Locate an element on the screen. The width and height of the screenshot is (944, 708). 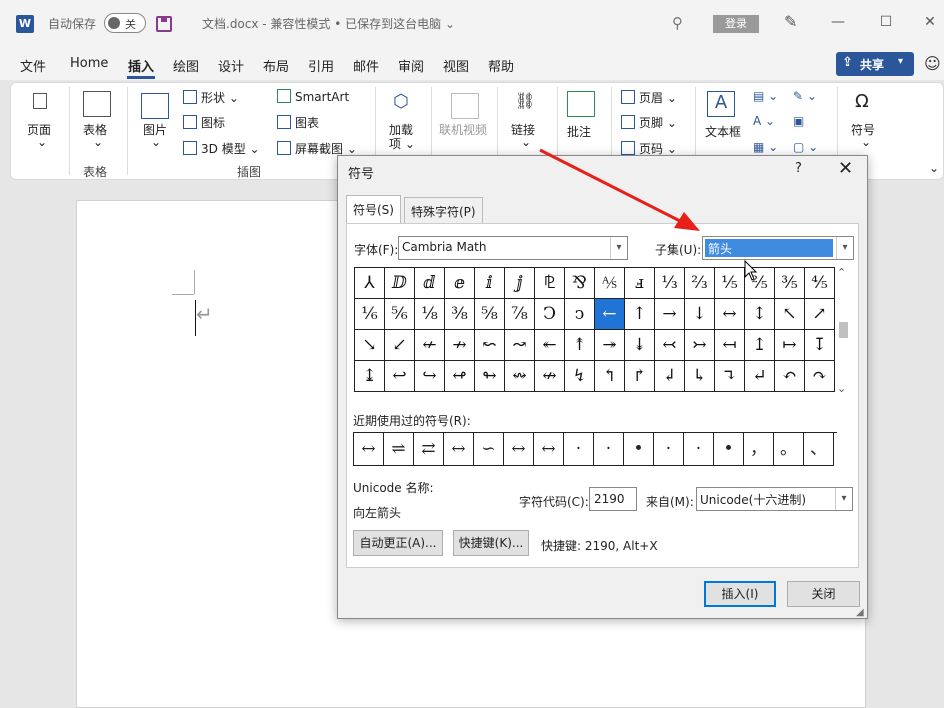
symbol-cell: ⅉ is located at coordinates (520, 283).